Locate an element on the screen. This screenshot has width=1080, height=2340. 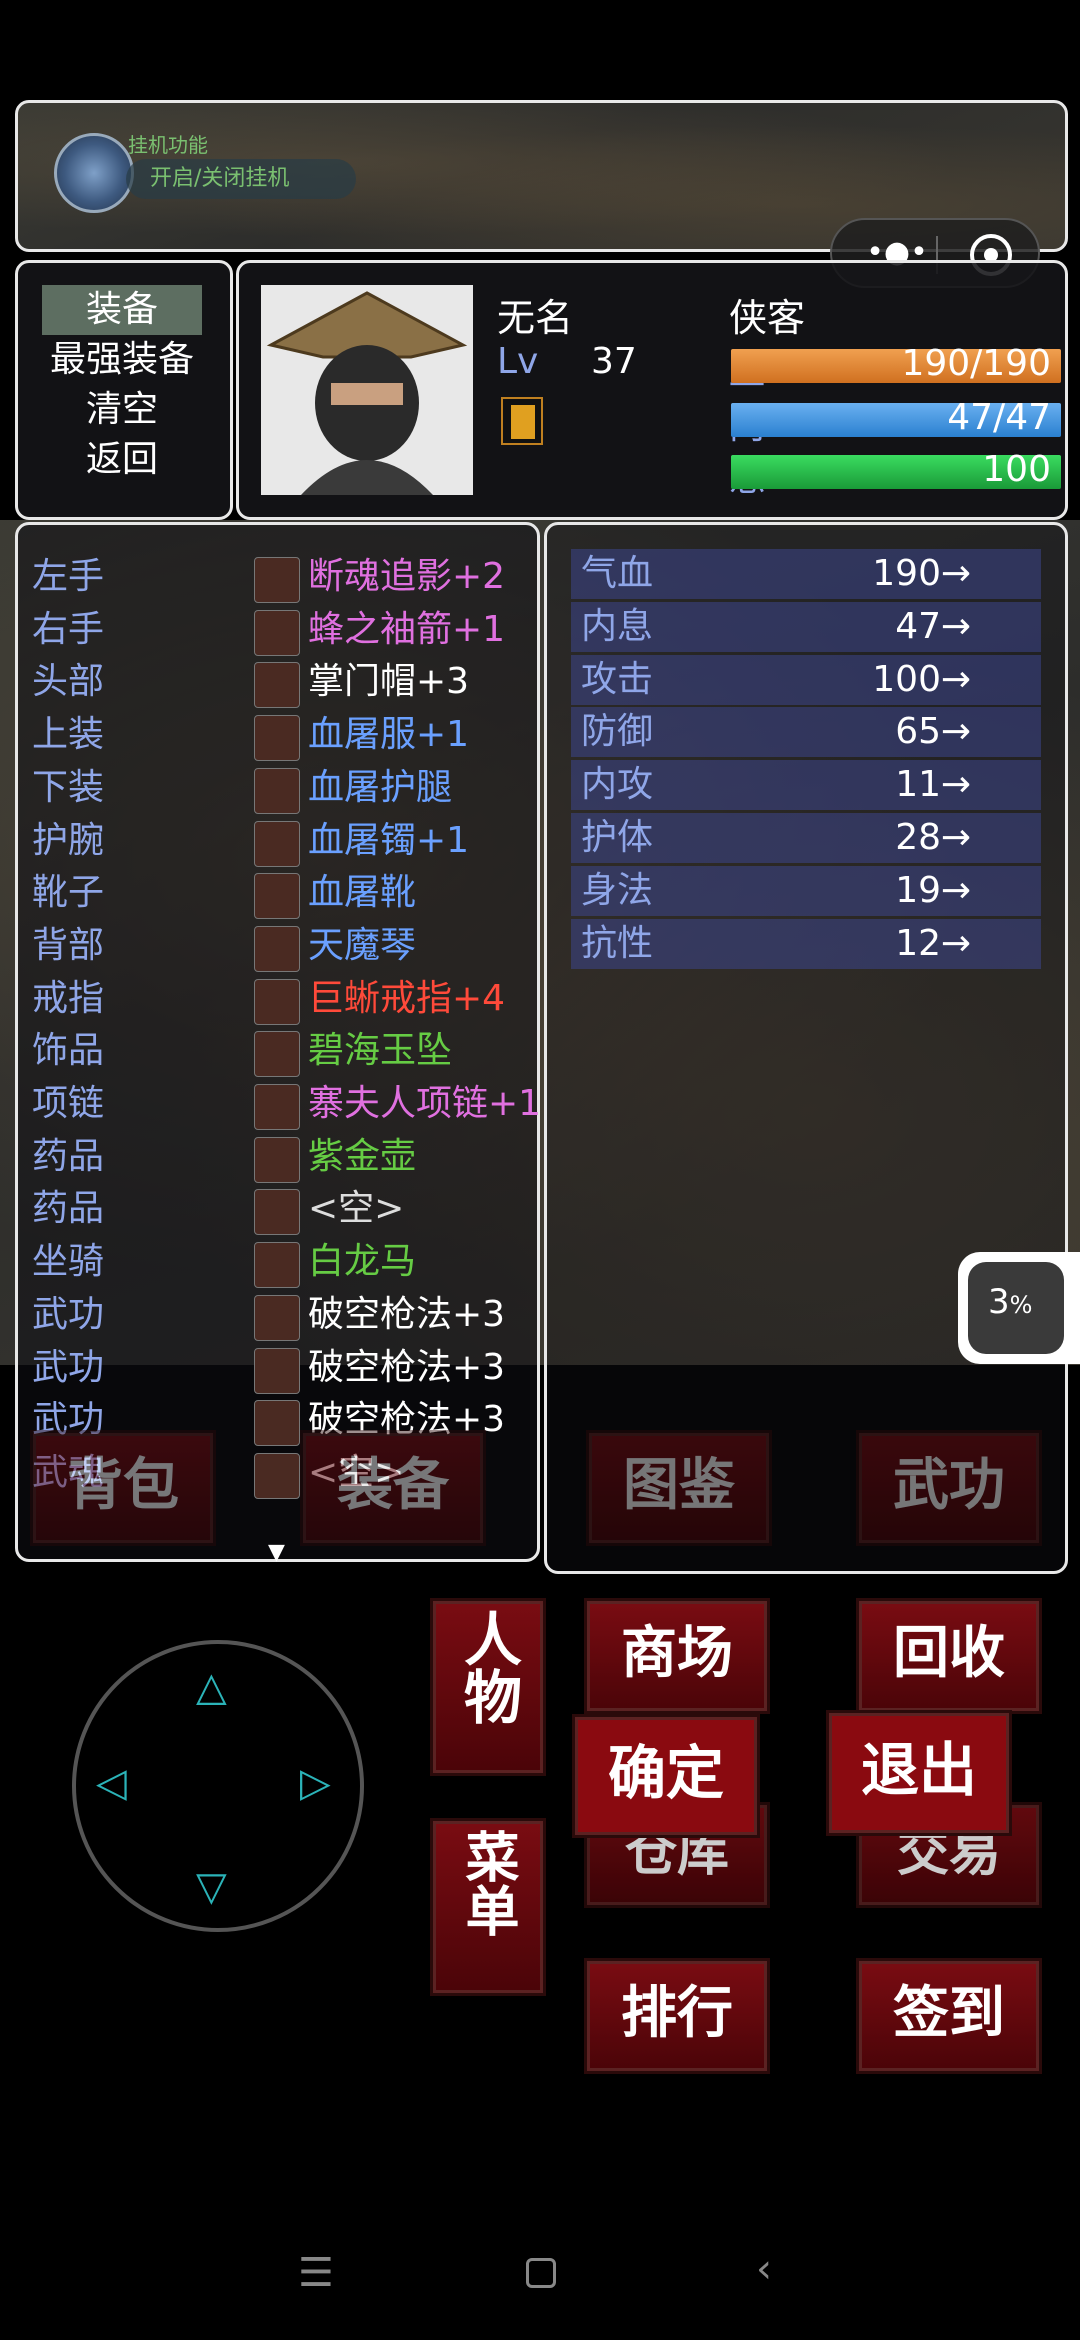
stat-value: 100 is located at coordinates (906, 679).